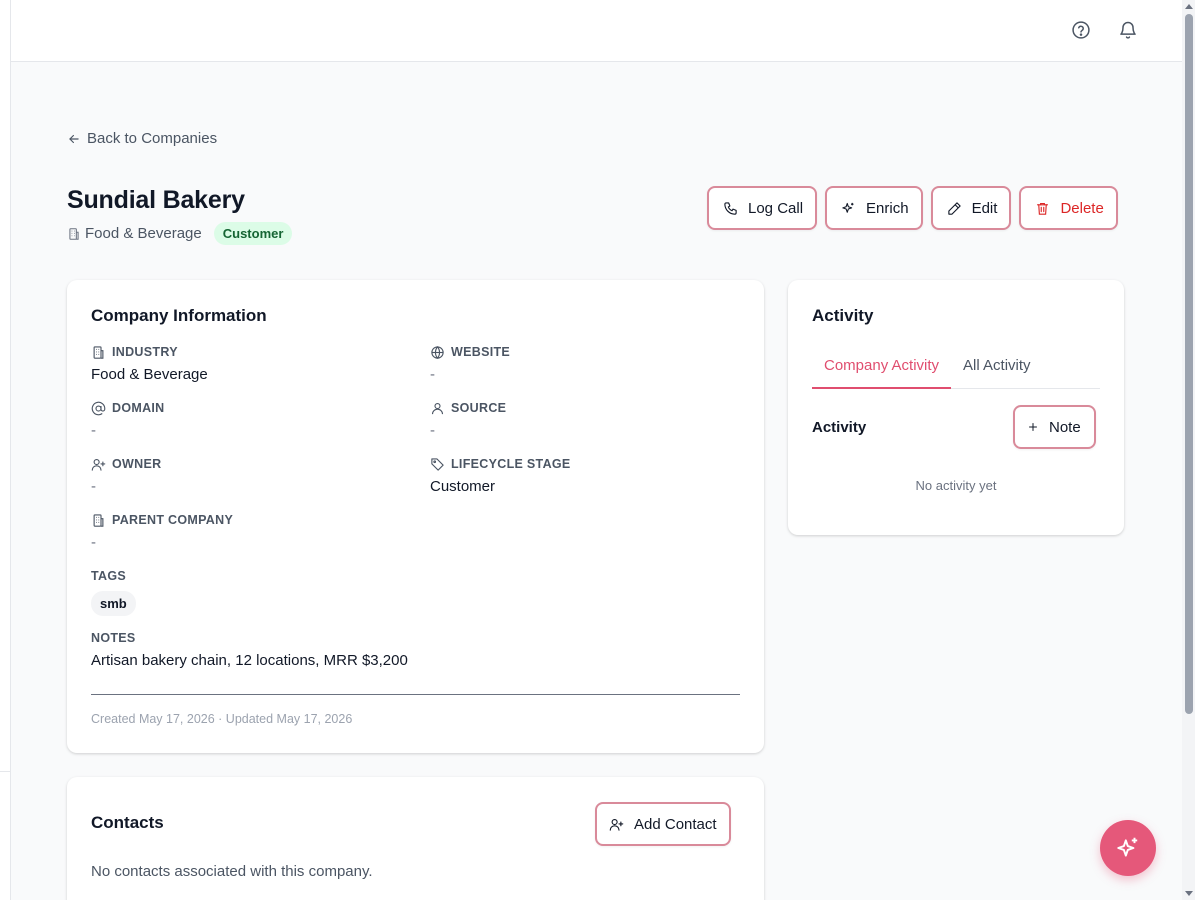  Describe the element at coordinates (776, 208) in the screenshot. I see `log-call-label: Log Call` at that location.